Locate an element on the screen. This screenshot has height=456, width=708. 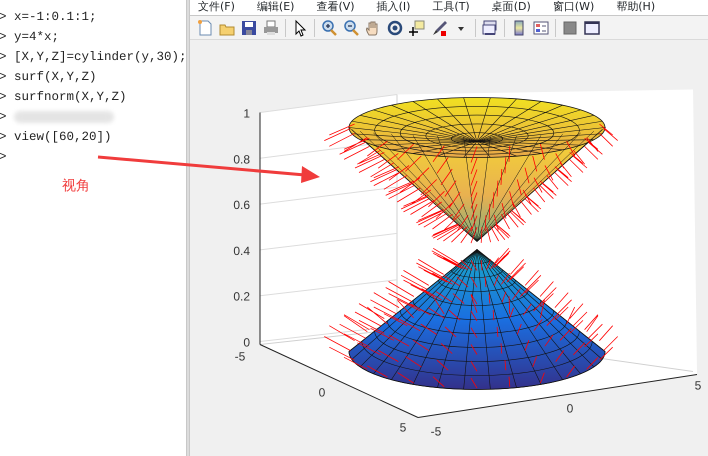
command-text: surfnorm(X,Y,Z) is located at coordinates (70, 97).